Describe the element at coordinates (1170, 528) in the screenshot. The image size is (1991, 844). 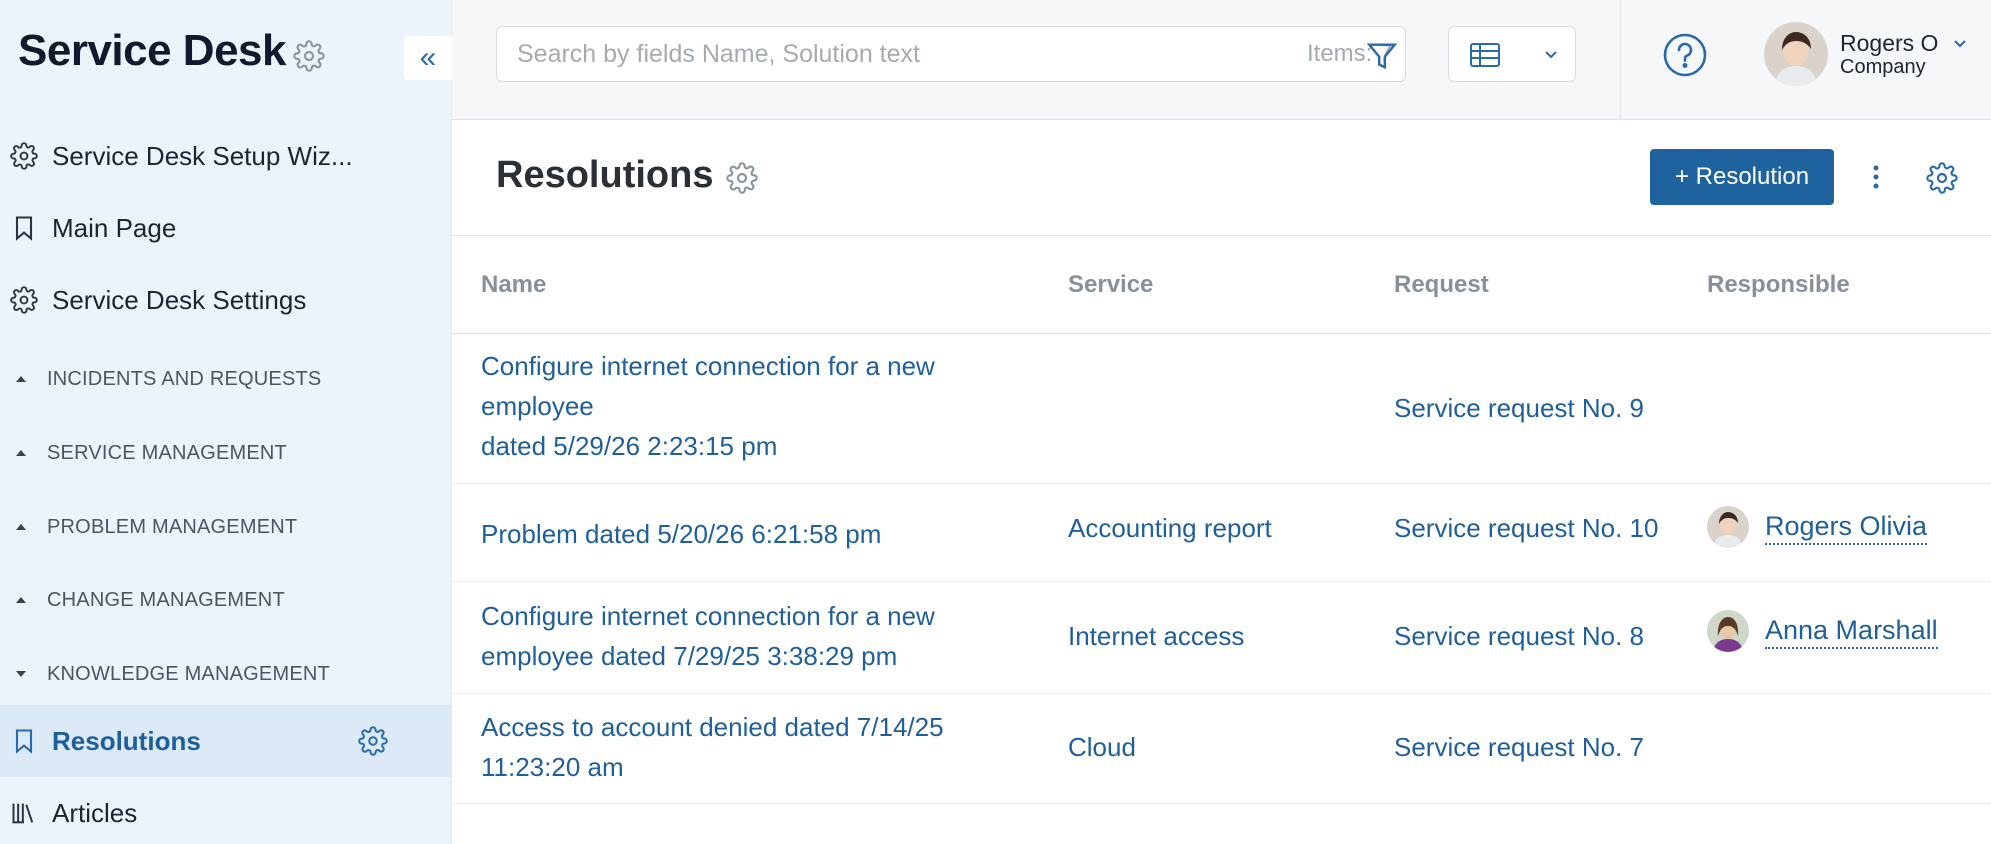
I see `row-service-link: Accounting report` at that location.